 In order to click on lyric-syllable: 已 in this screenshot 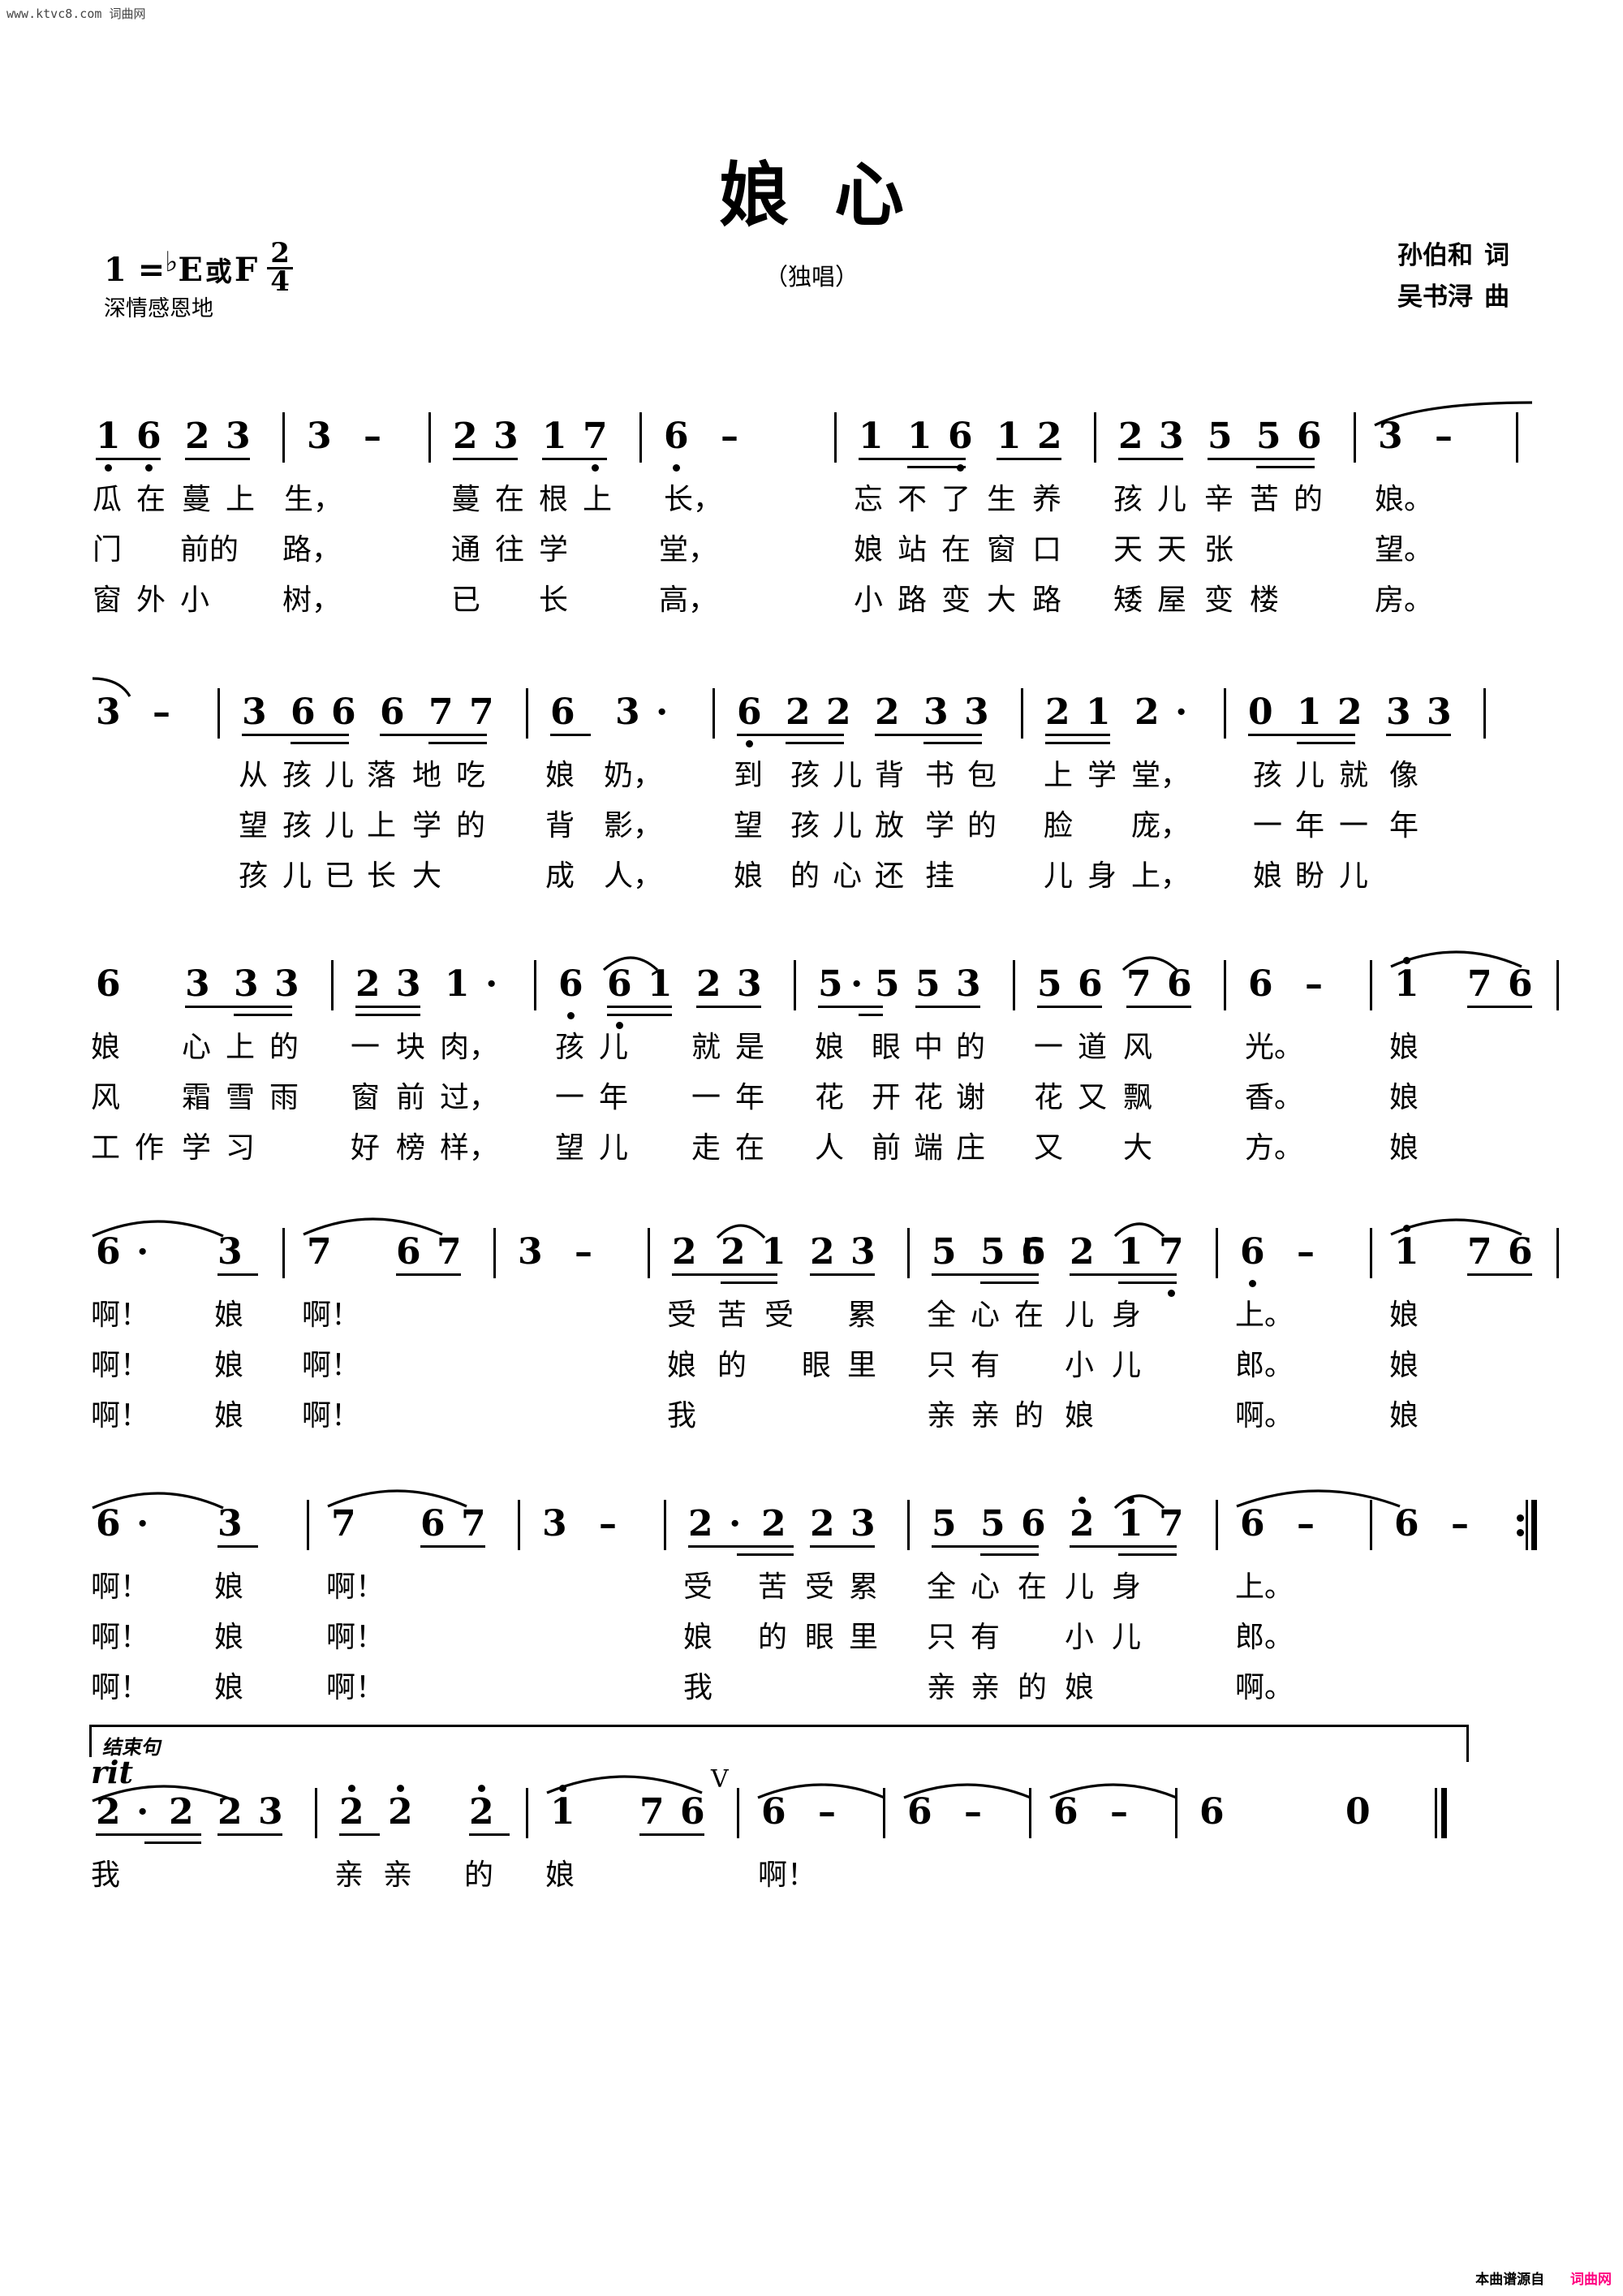, I will do `click(466, 601)`.